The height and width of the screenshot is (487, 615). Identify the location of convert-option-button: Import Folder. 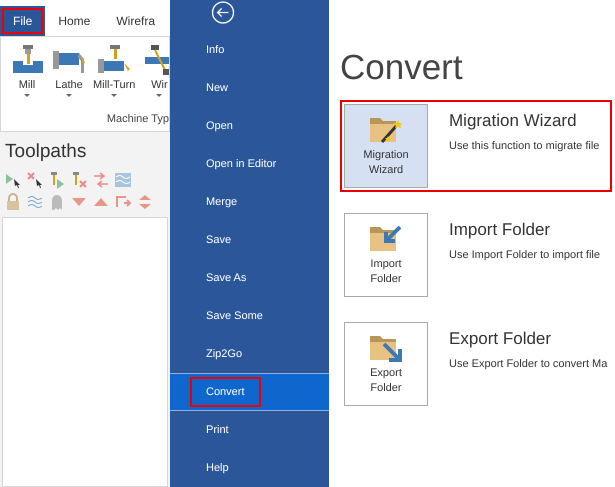
(386, 255).